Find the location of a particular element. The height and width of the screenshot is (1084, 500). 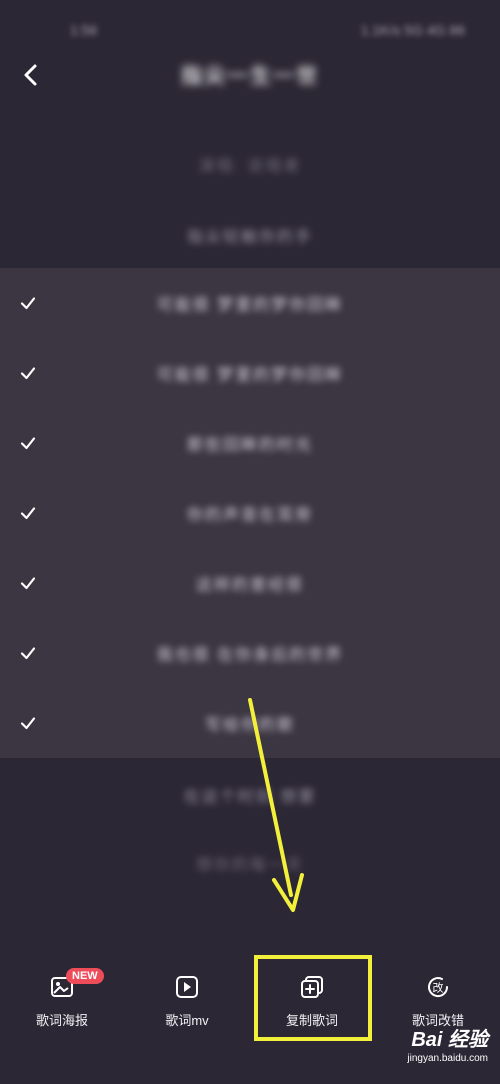

lyric-line: 想你的每一天 is located at coordinates (250, 863).